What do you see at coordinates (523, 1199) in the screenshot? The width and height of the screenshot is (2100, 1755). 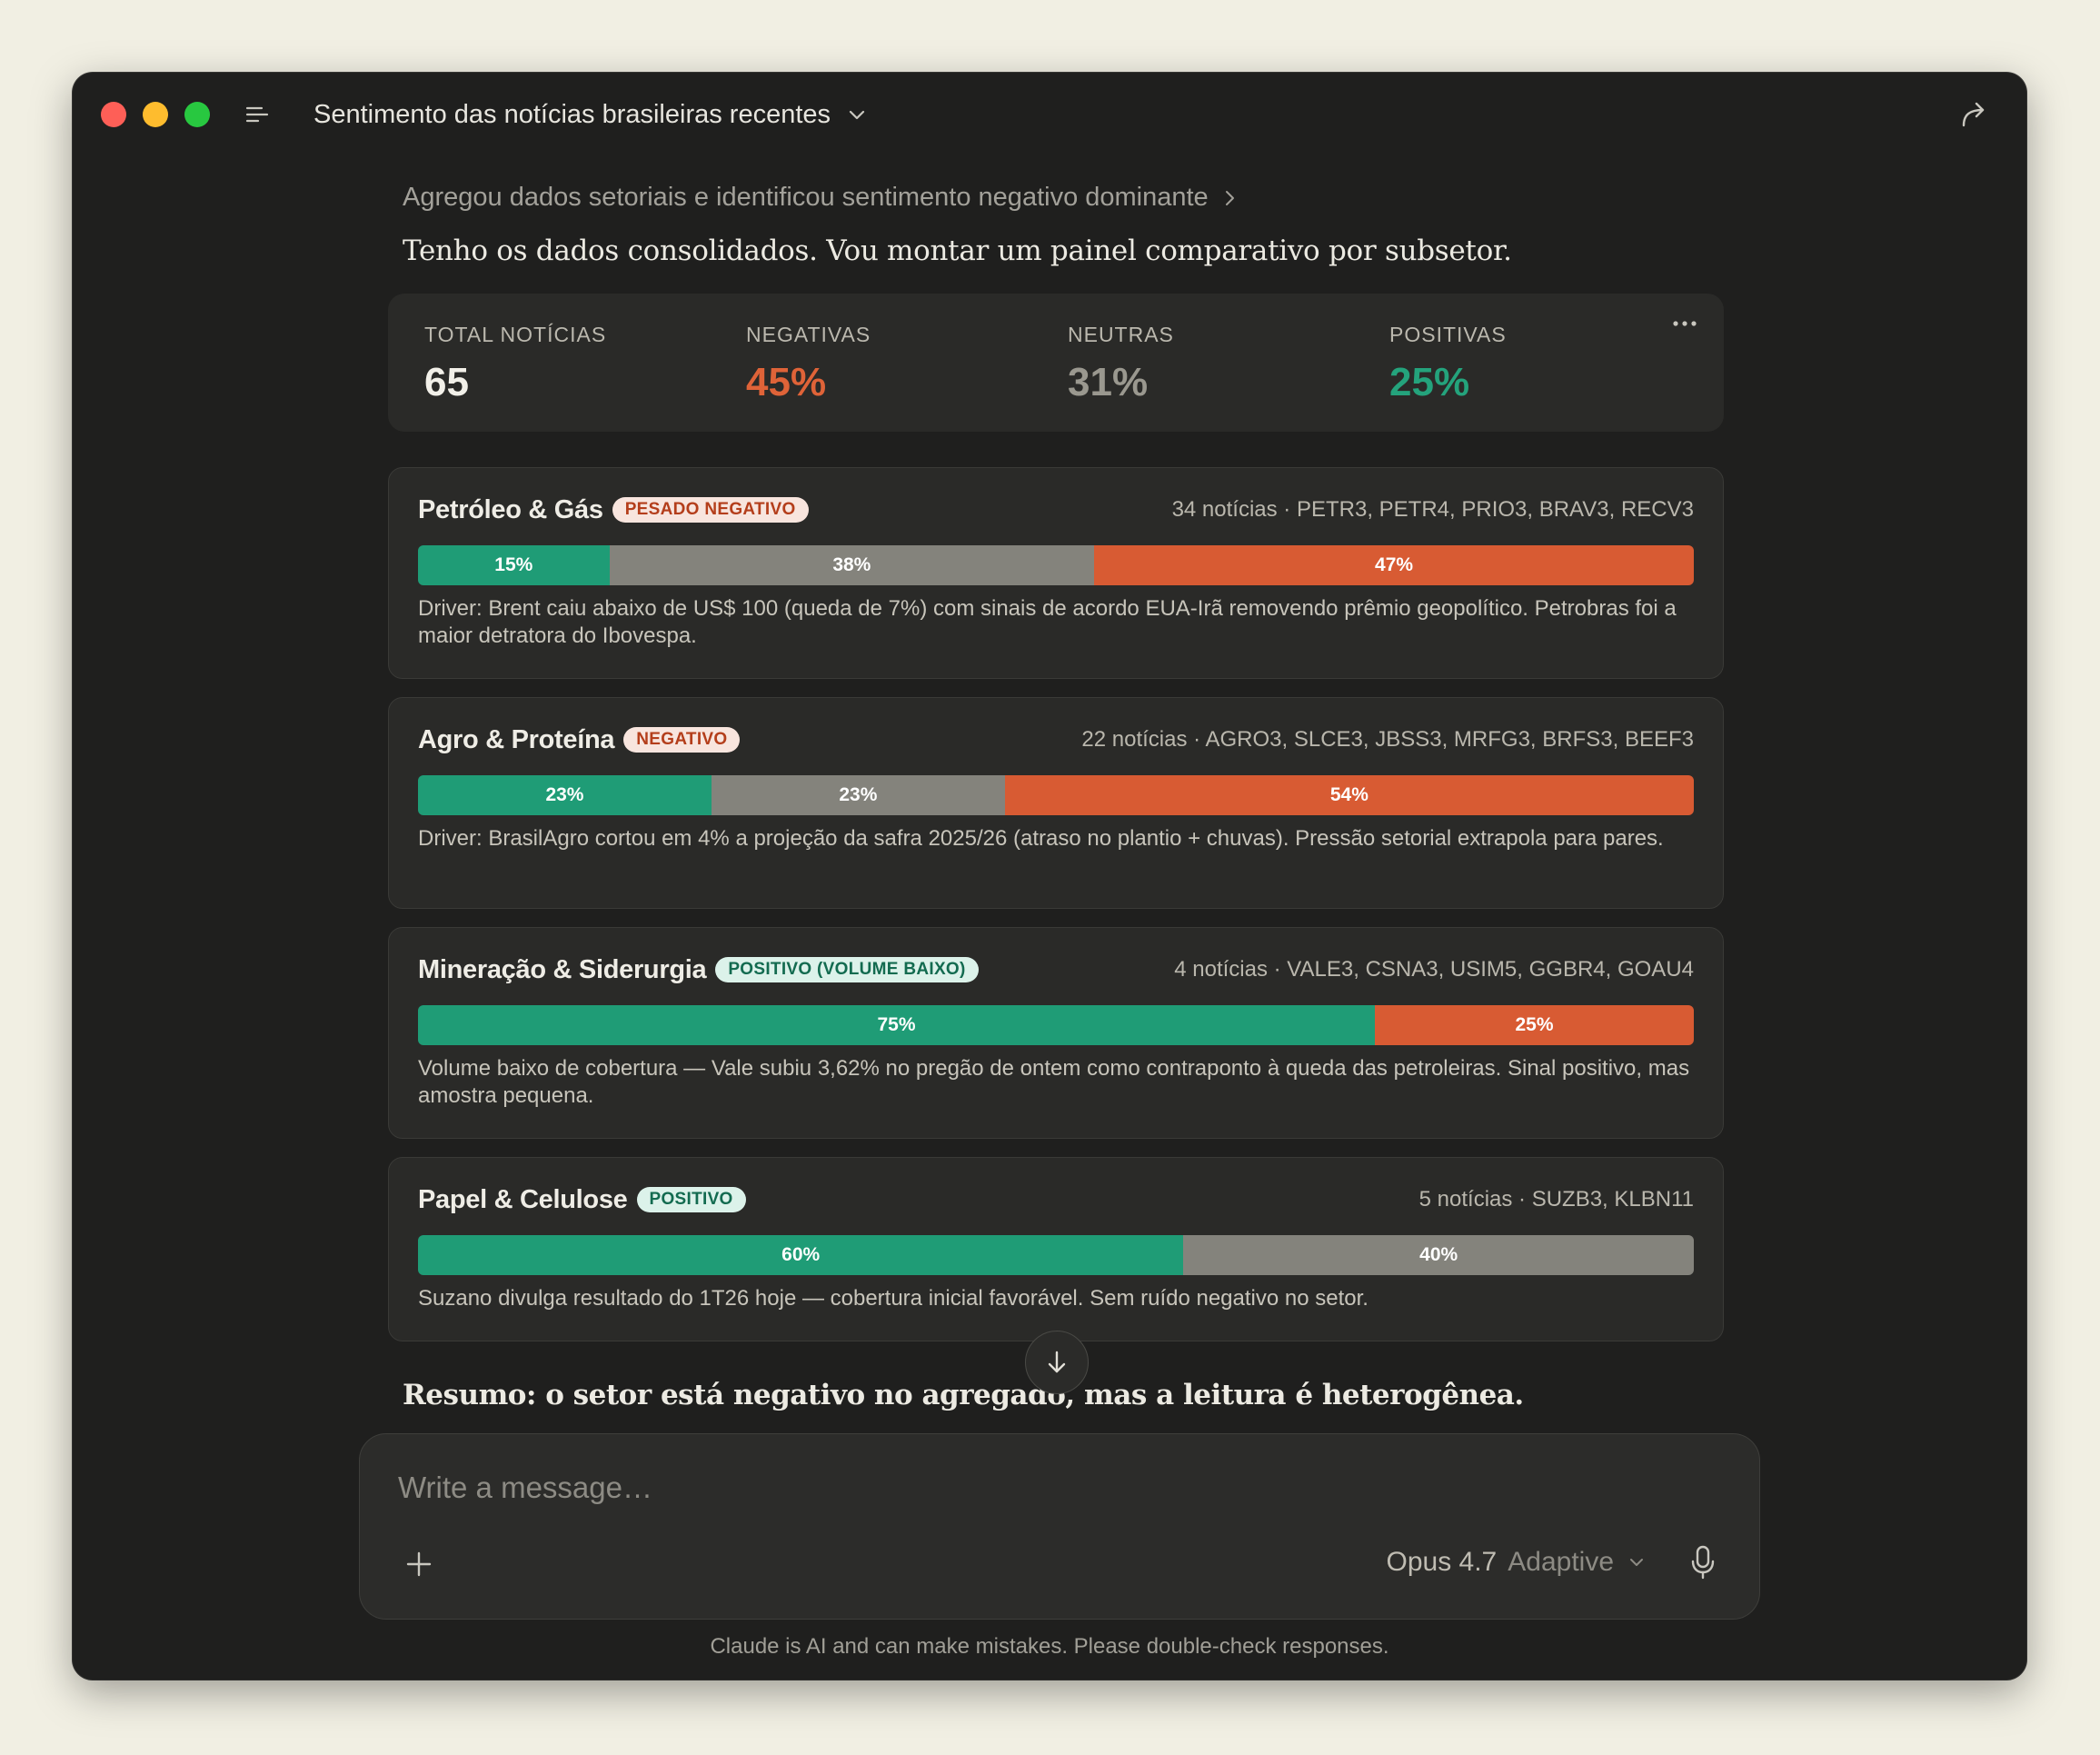 I see `sector-title: Papel & Celulose` at bounding box center [523, 1199].